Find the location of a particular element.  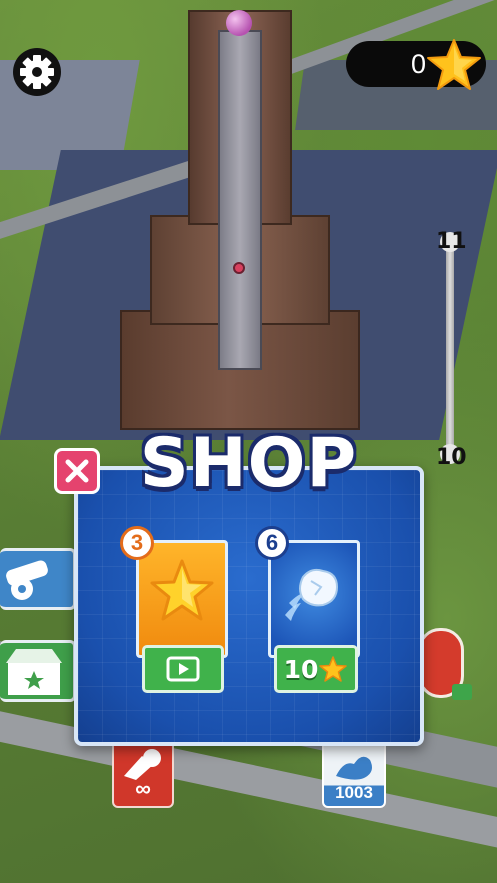

cannon-button is located at coordinates (38, 579).